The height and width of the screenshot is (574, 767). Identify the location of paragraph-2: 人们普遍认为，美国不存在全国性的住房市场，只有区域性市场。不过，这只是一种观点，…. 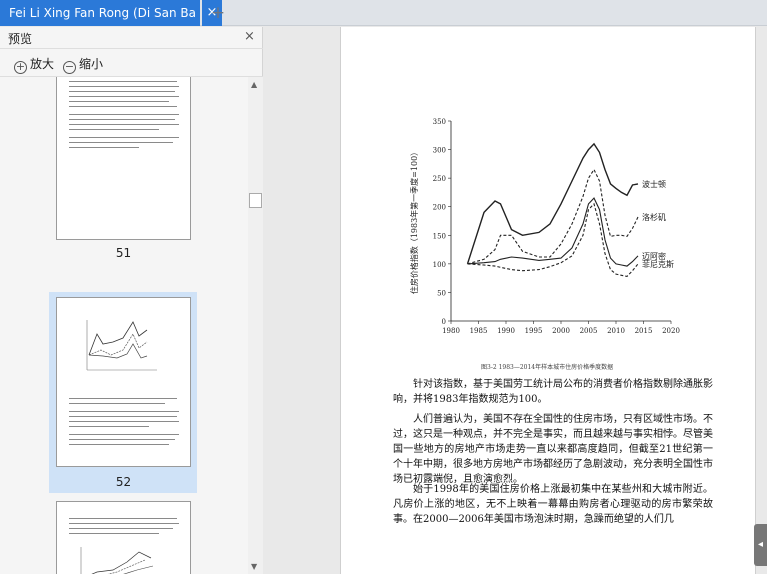
(553, 449).